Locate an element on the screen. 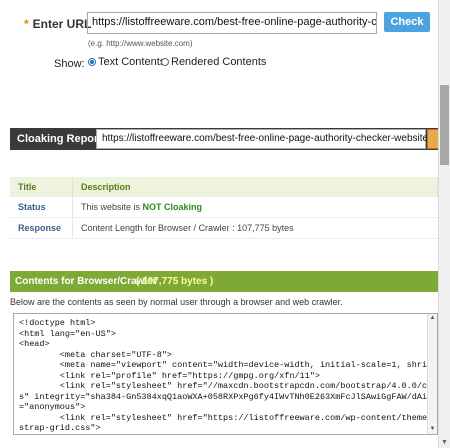  code-line: strap-grid.css"> is located at coordinates (60, 428).